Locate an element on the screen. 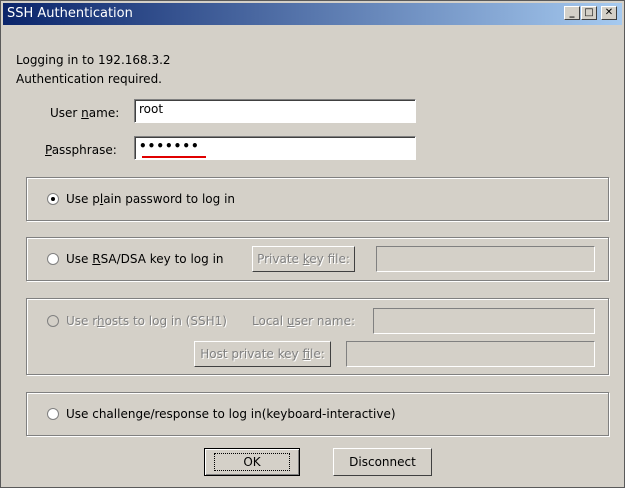  close-icon: ✕ is located at coordinates (609, 12).